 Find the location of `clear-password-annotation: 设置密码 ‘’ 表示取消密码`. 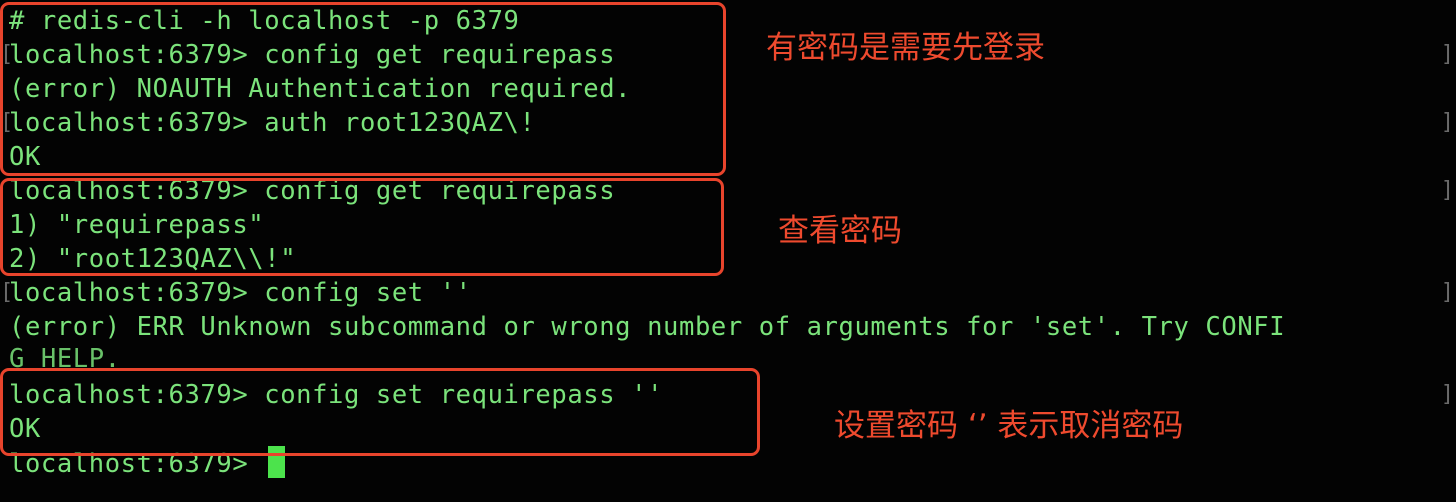

clear-password-annotation: 设置密码 ‘’ 表示取消密码 is located at coordinates (1009, 426).